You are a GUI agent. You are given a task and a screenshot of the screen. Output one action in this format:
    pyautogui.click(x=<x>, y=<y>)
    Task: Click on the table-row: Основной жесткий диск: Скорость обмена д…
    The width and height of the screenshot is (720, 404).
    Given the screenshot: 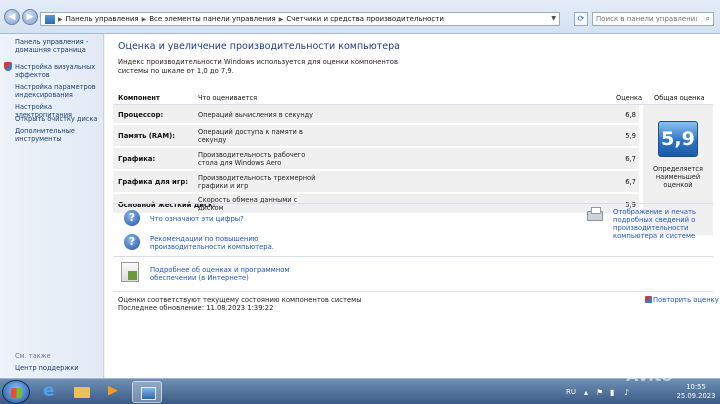 What is the action you would take?
    pyautogui.click(x=376, y=204)
    